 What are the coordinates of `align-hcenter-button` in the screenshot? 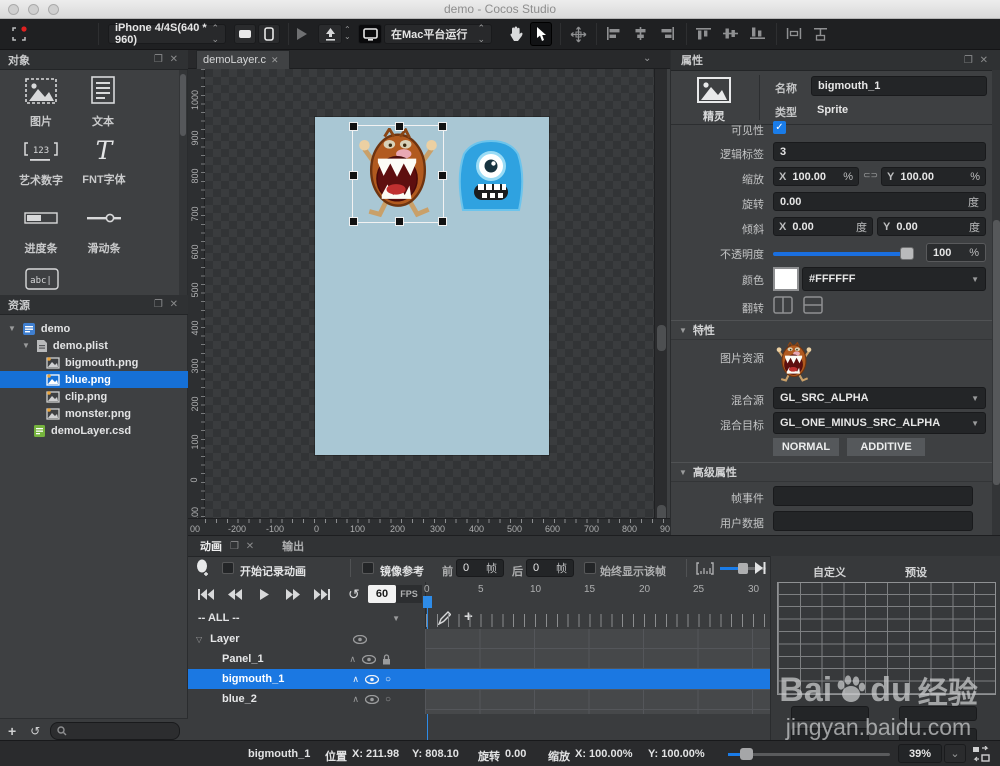 It's located at (640, 33).